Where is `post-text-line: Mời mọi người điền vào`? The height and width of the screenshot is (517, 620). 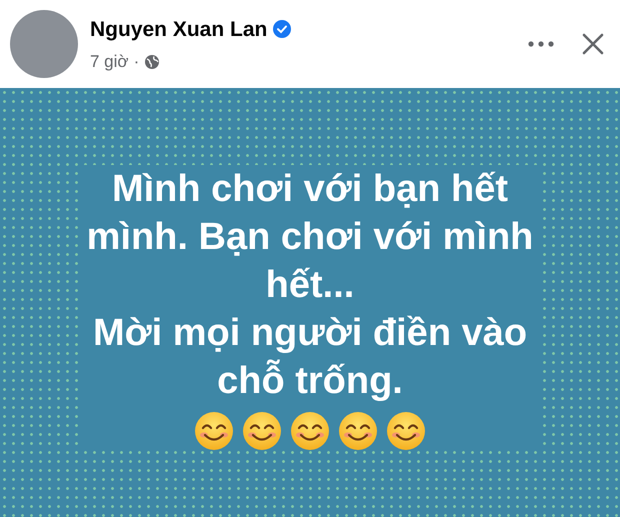
post-text-line: Mời mọi người điền vào is located at coordinates (310, 333).